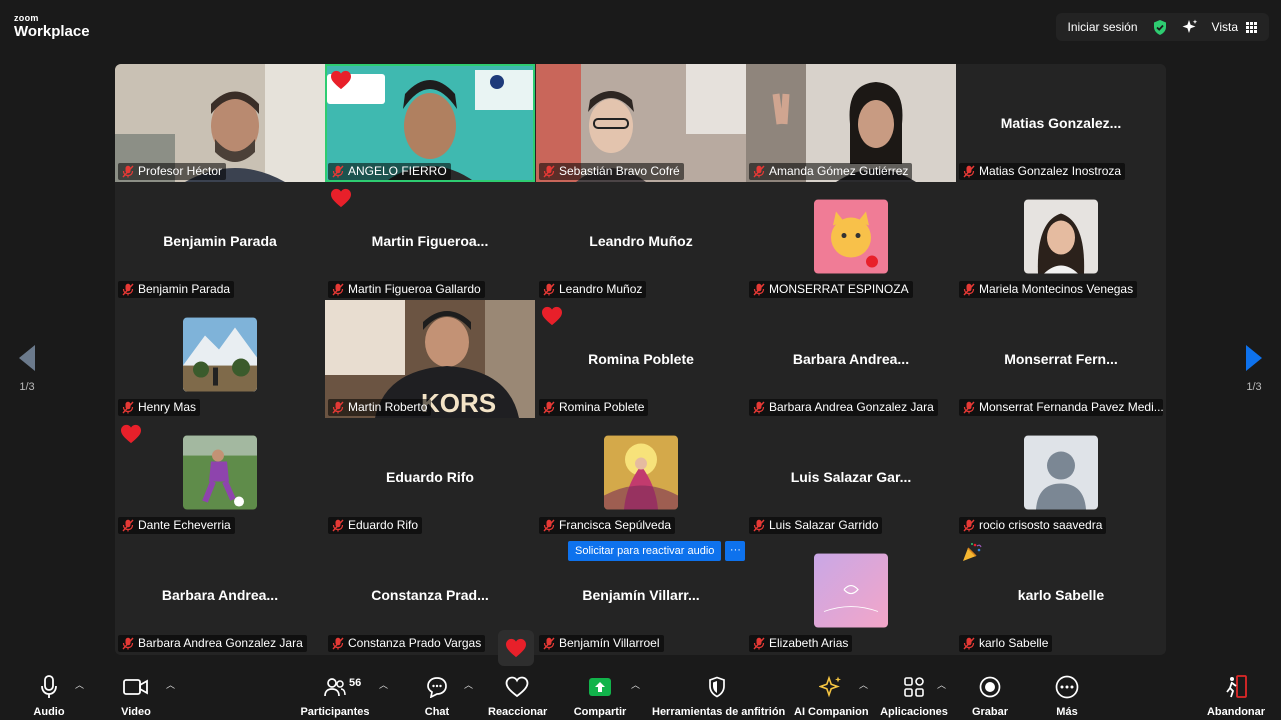 This screenshot has height=720, width=1281. Describe the element at coordinates (49, 696) in the screenshot. I see `audio-button: Audio` at that location.